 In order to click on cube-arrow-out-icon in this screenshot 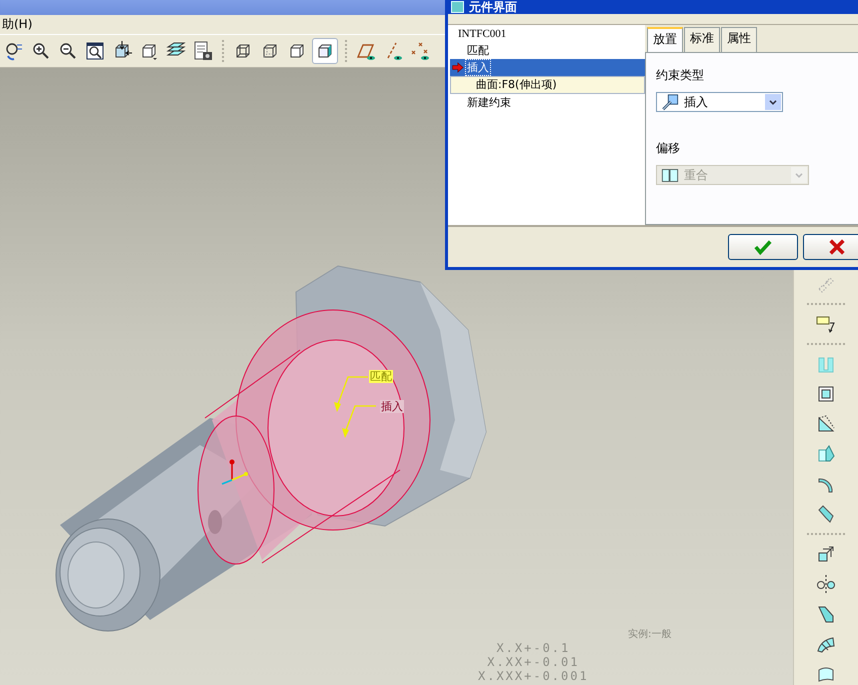, I will do `click(826, 554)`.